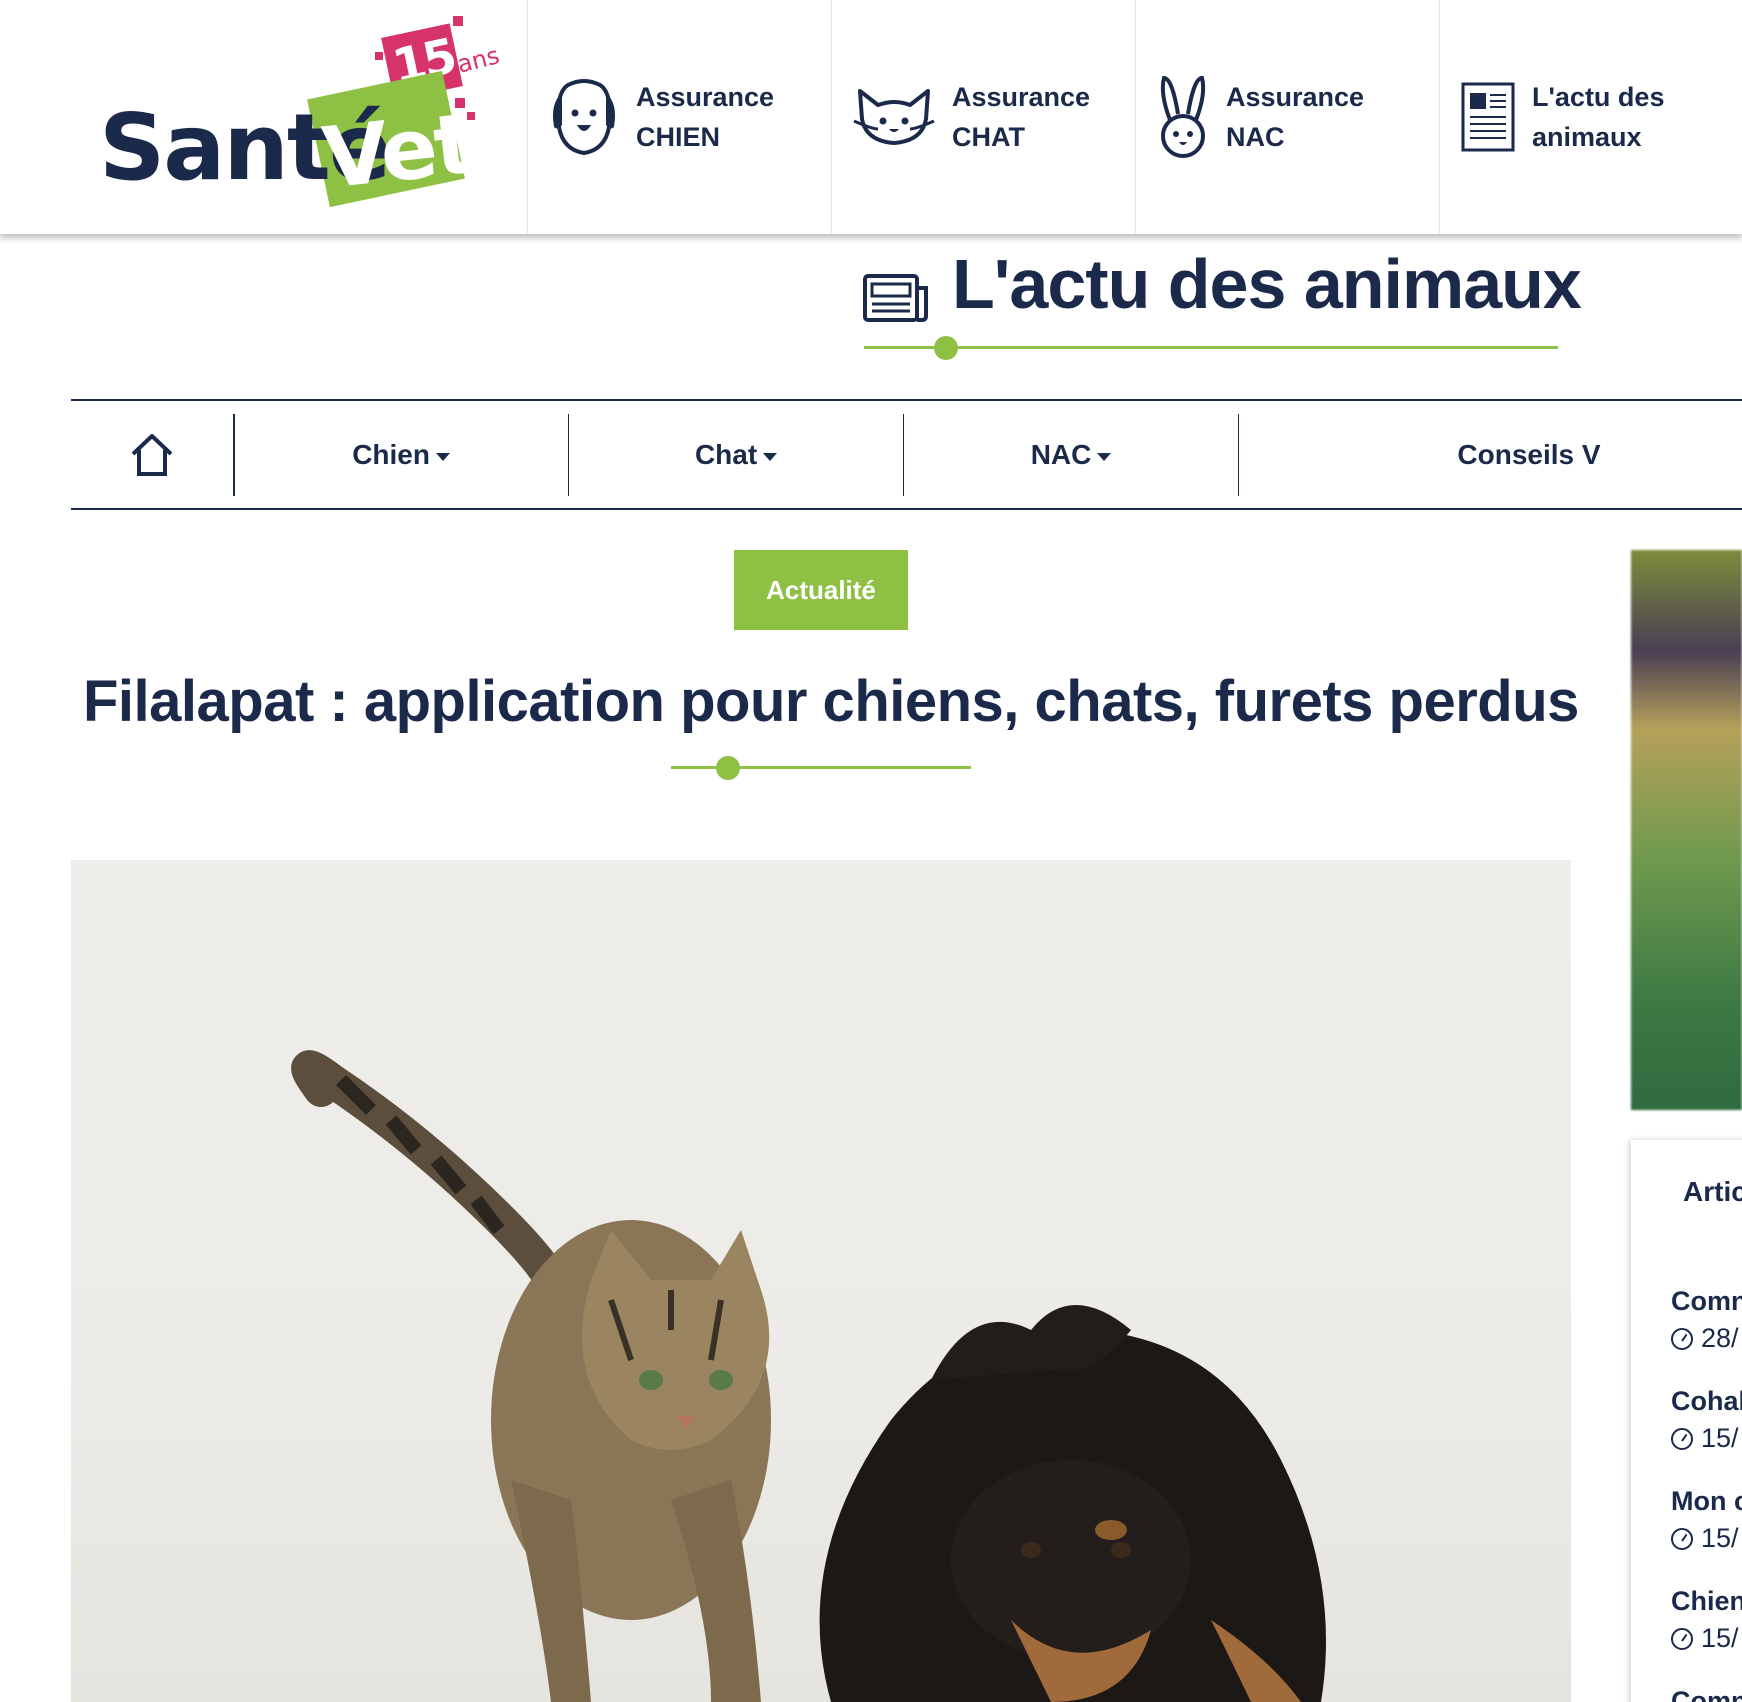  Describe the element at coordinates (894, 117) in the screenshot. I see `cat-icon` at that location.